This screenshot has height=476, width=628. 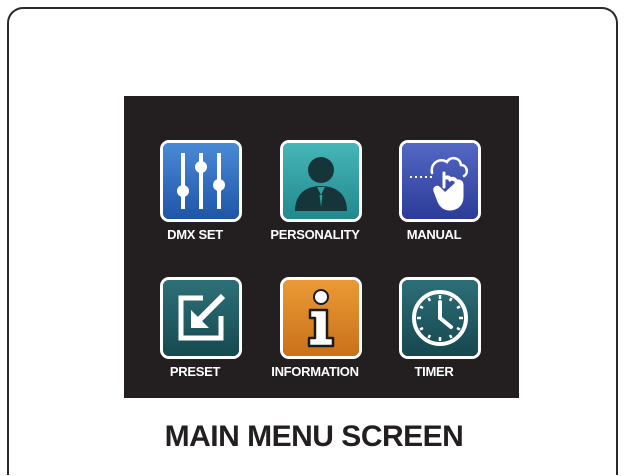 What do you see at coordinates (201, 181) in the screenshot?
I see `sliders-icon` at bounding box center [201, 181].